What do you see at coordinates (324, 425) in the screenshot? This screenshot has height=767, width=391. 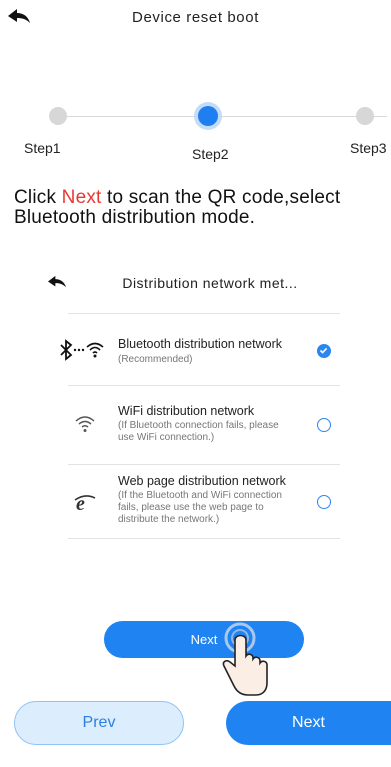 I see `option2-radio` at bounding box center [324, 425].